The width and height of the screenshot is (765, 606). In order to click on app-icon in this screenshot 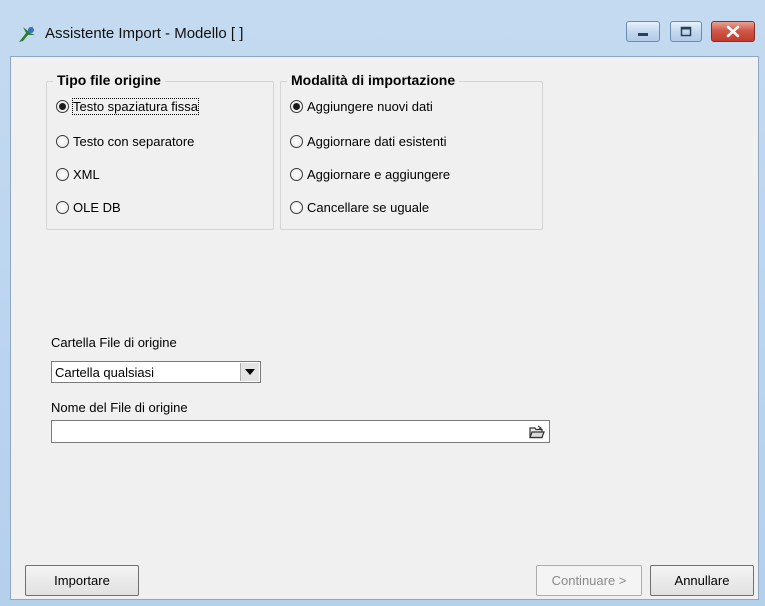, I will do `click(27, 34)`.